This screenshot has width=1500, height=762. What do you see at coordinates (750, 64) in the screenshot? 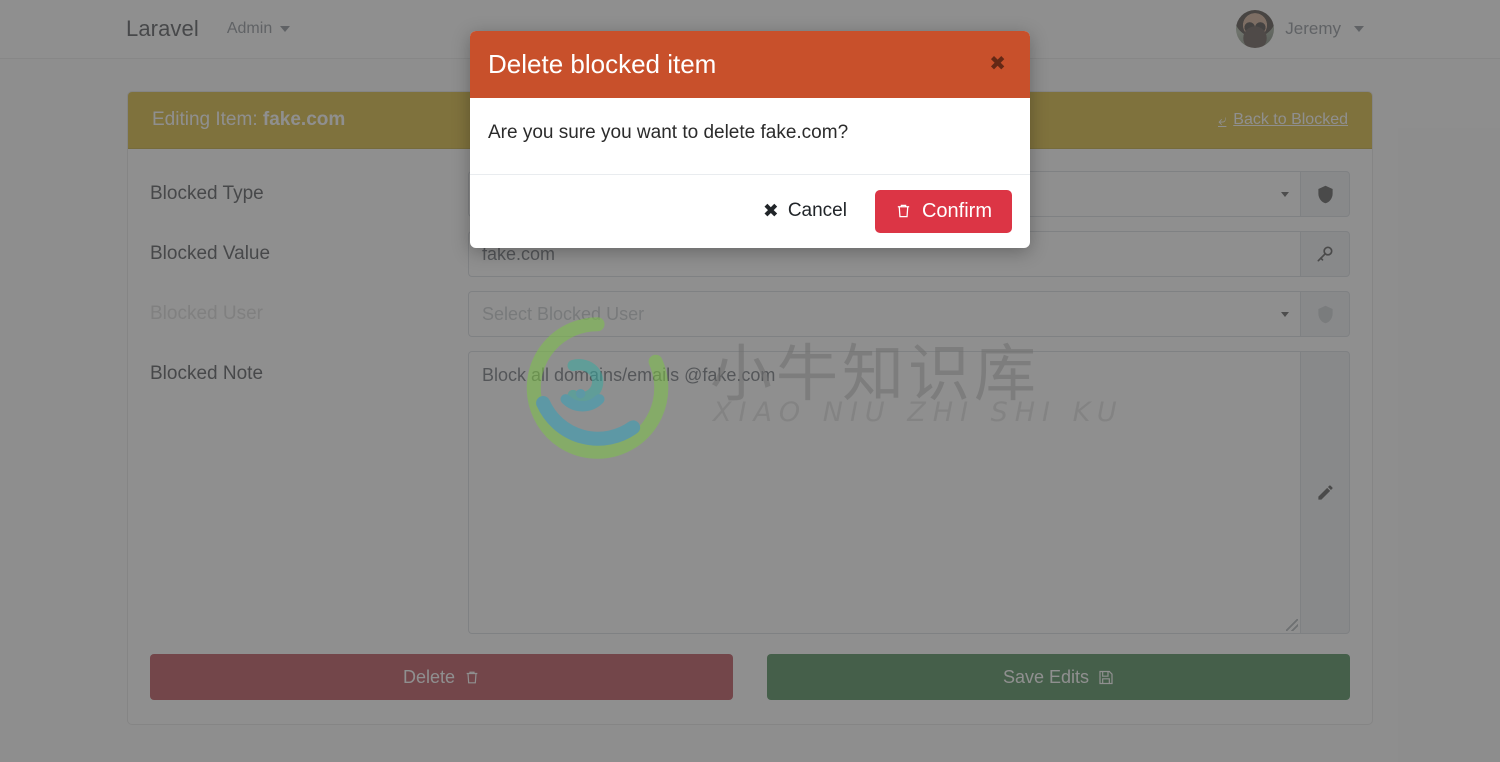
I see `modal-header: Delete blocked item ✖` at bounding box center [750, 64].